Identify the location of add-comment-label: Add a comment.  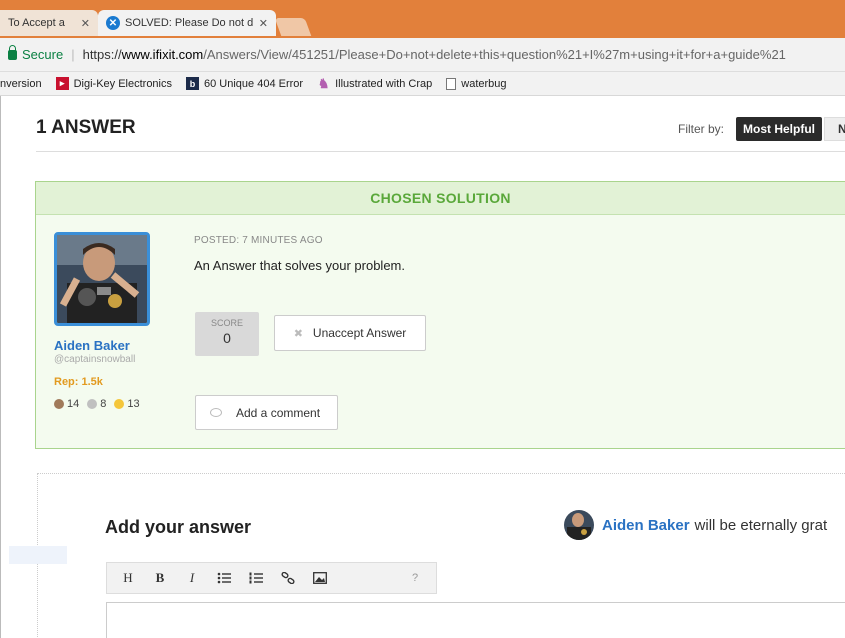
(278, 412).